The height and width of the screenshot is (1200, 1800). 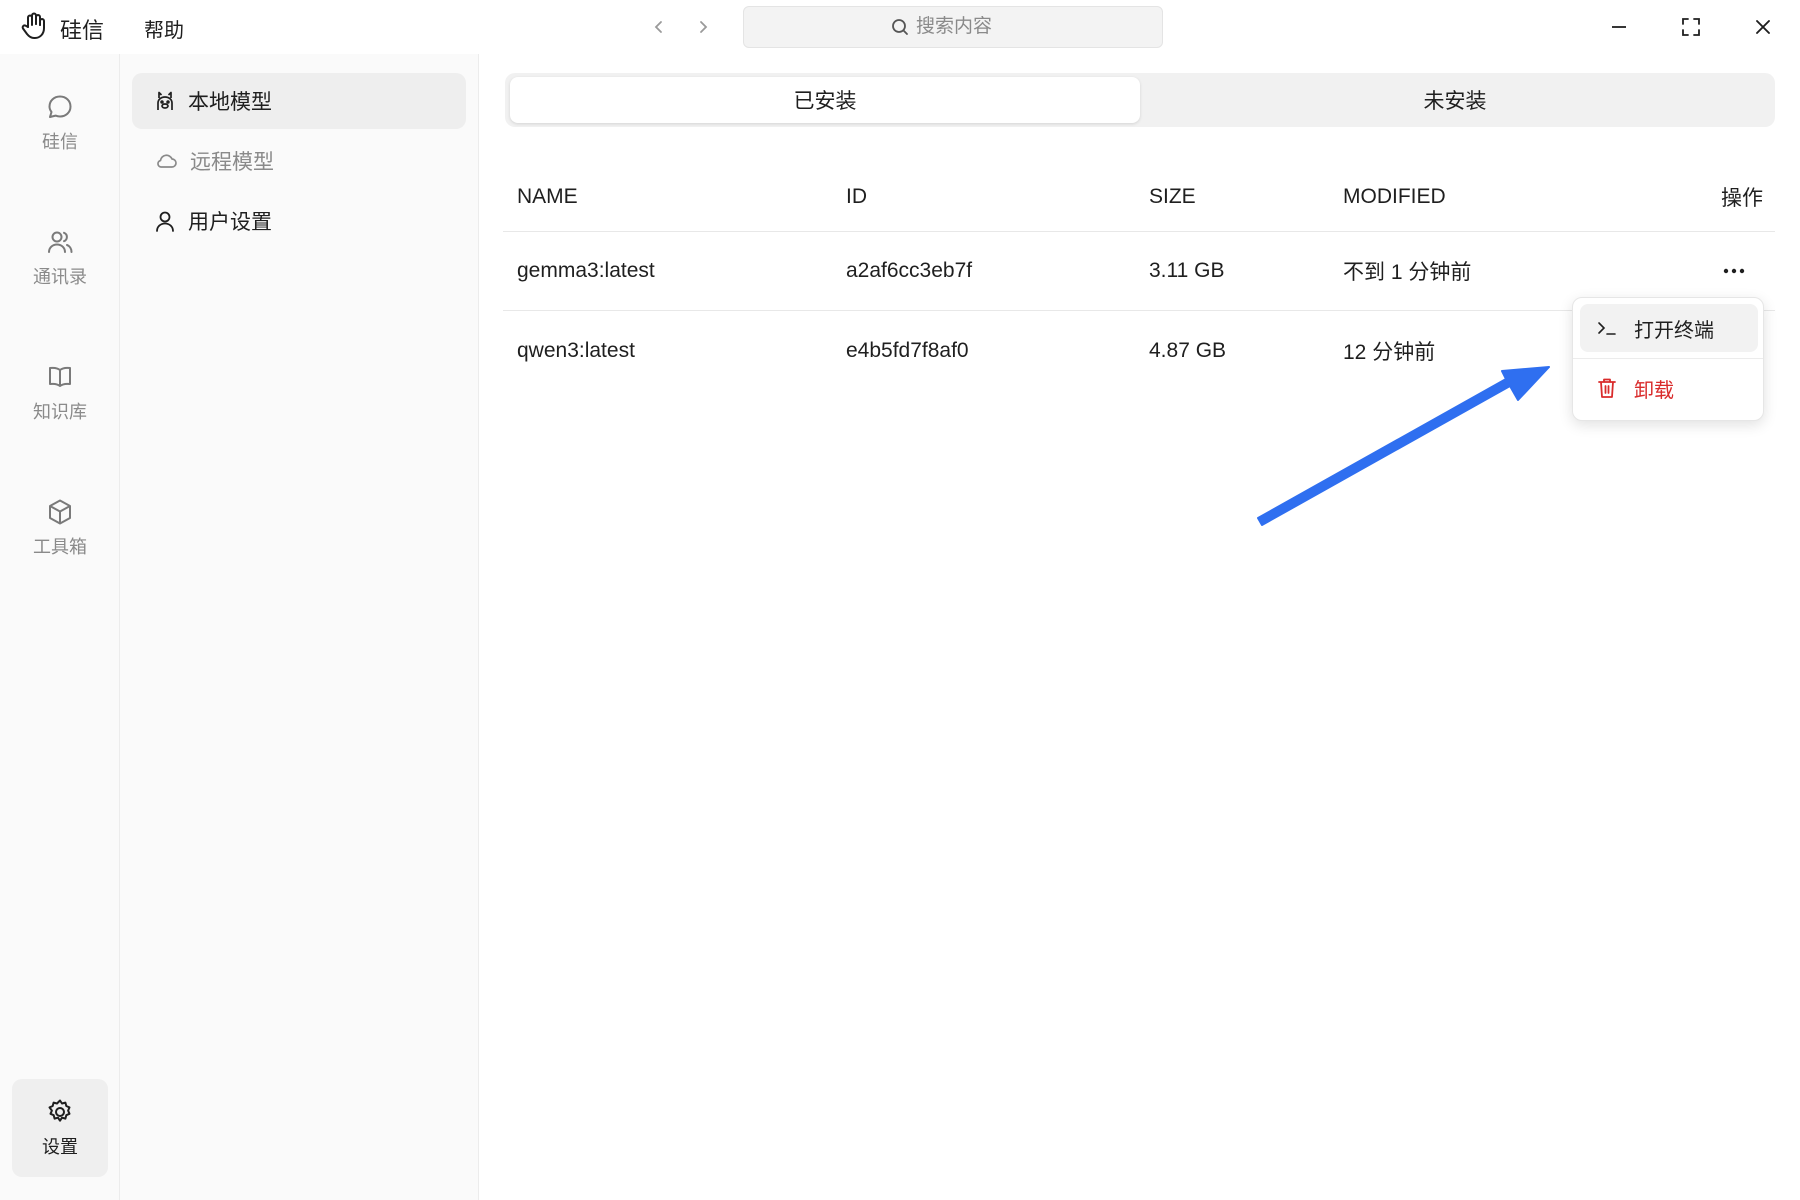 I want to click on minimize-button, so click(x=1619, y=27).